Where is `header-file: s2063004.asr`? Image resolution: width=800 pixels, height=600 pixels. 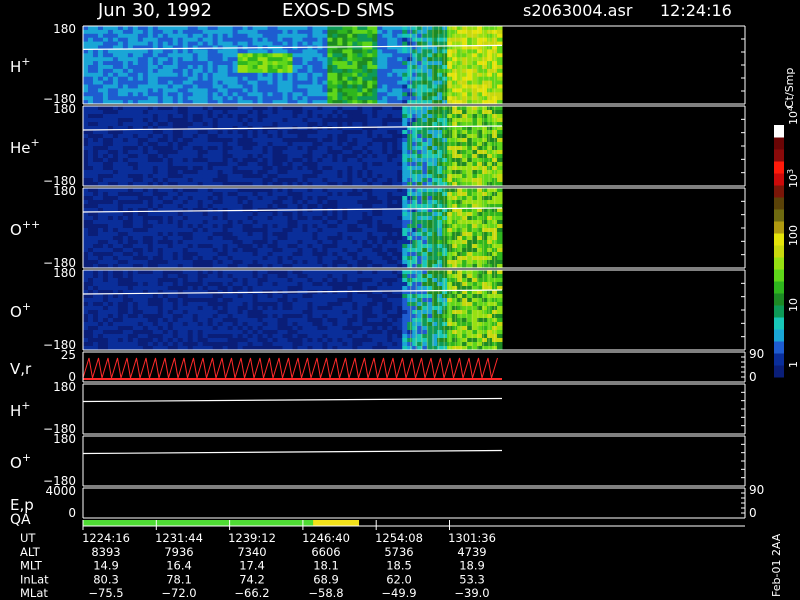 header-file: s2063004.asr is located at coordinates (578, 10).